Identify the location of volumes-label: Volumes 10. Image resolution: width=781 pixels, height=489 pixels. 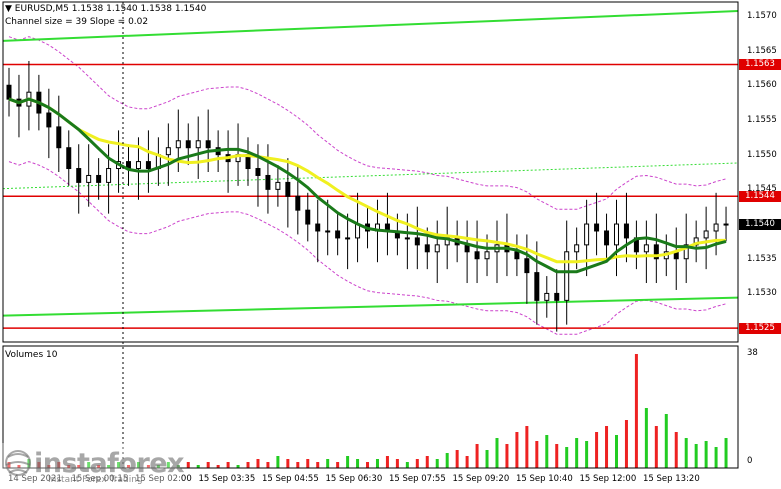
(31, 355).